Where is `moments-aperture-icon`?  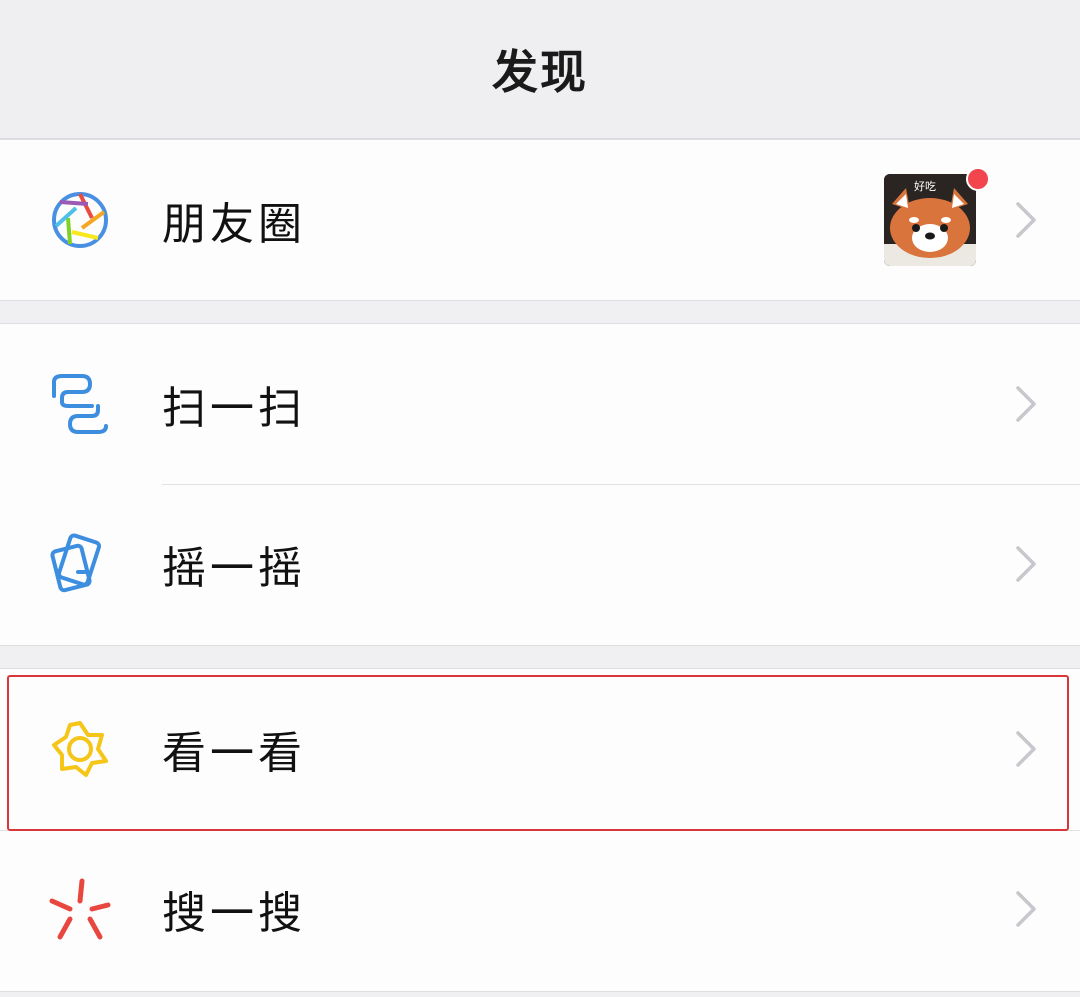
moments-aperture-icon is located at coordinates (80, 220).